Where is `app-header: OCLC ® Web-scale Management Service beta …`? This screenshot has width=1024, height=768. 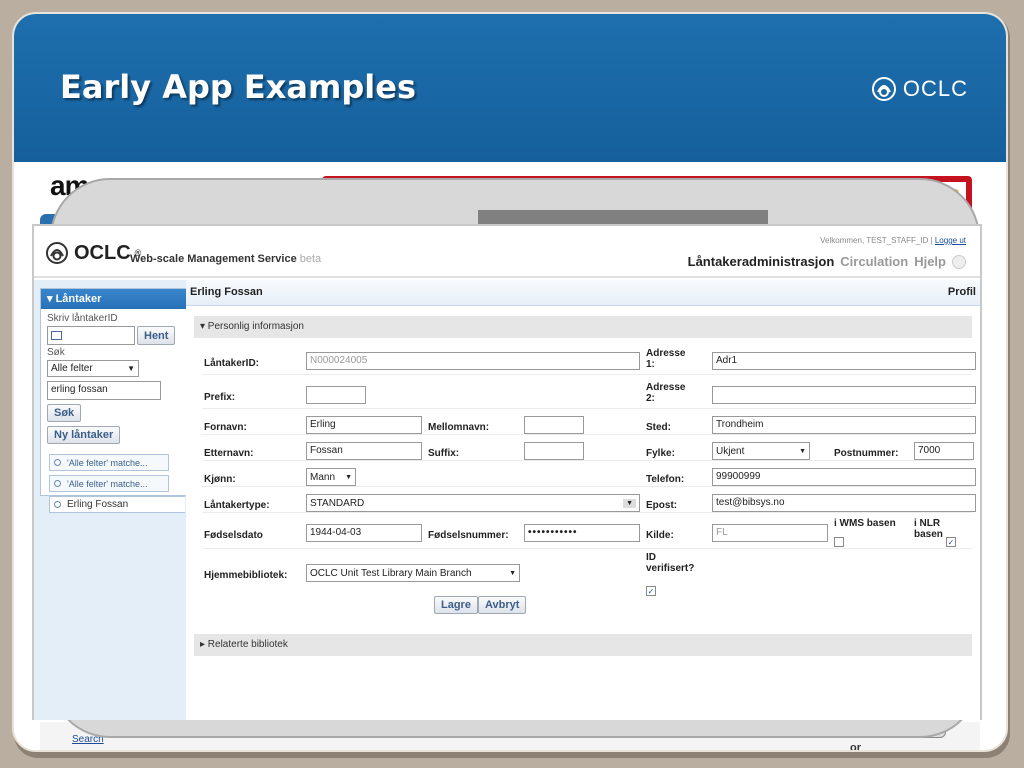
app-header: OCLC ® Web-scale Management Service beta … is located at coordinates (507, 252).